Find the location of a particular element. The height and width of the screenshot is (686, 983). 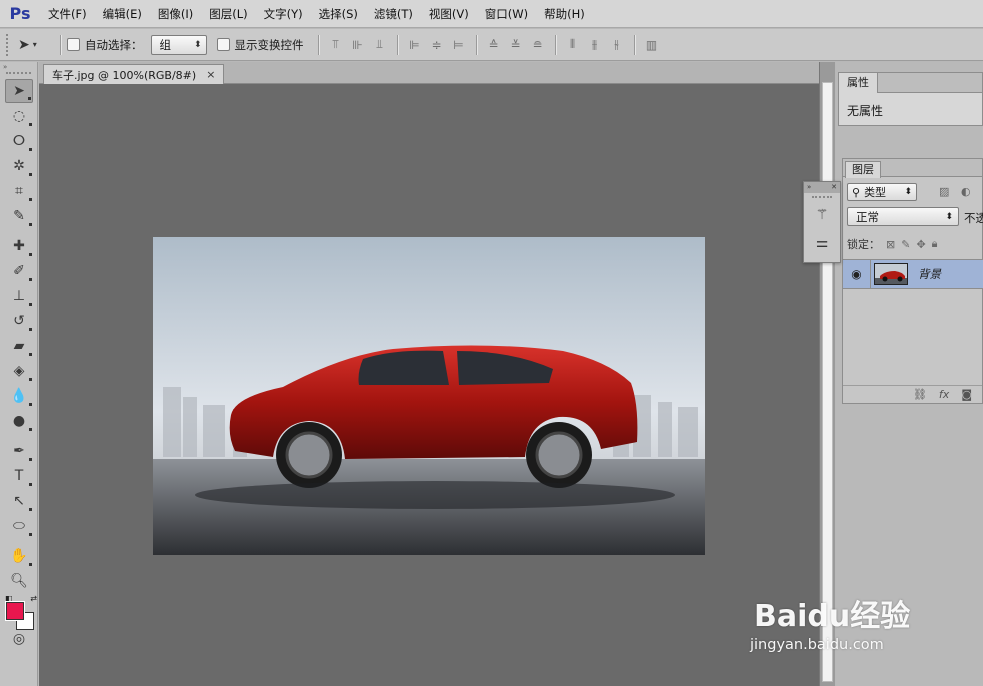

crop-tool-button: ⌗ is located at coordinates (19, 191).